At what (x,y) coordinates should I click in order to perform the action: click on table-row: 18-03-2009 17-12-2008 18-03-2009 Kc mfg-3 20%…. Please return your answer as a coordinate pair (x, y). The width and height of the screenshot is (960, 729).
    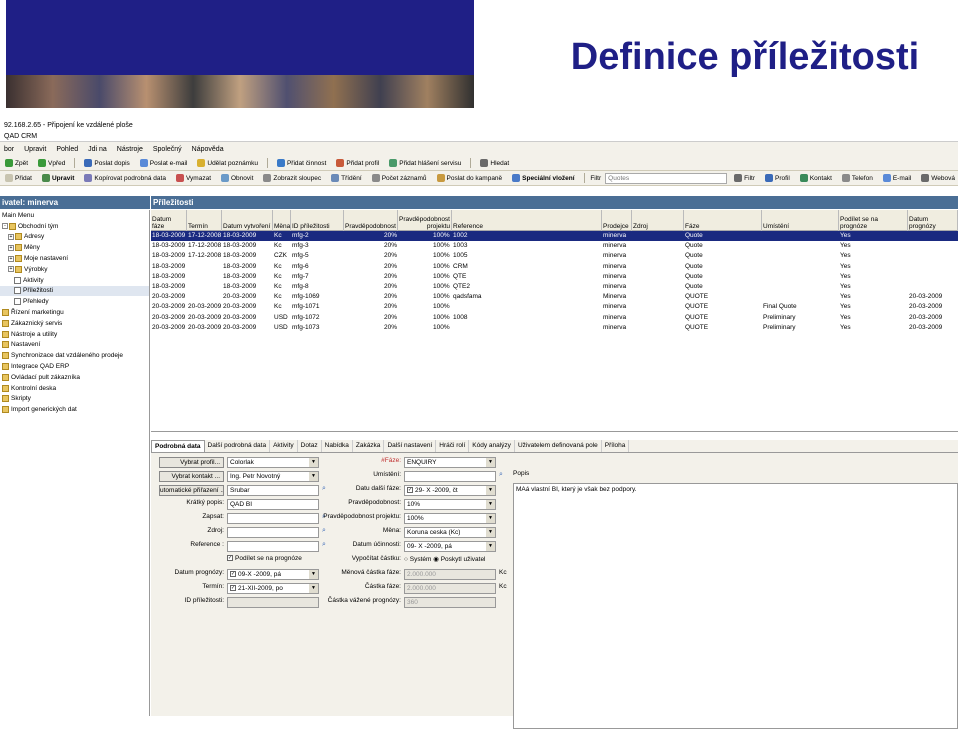
    Looking at the image, I should click on (554, 246).